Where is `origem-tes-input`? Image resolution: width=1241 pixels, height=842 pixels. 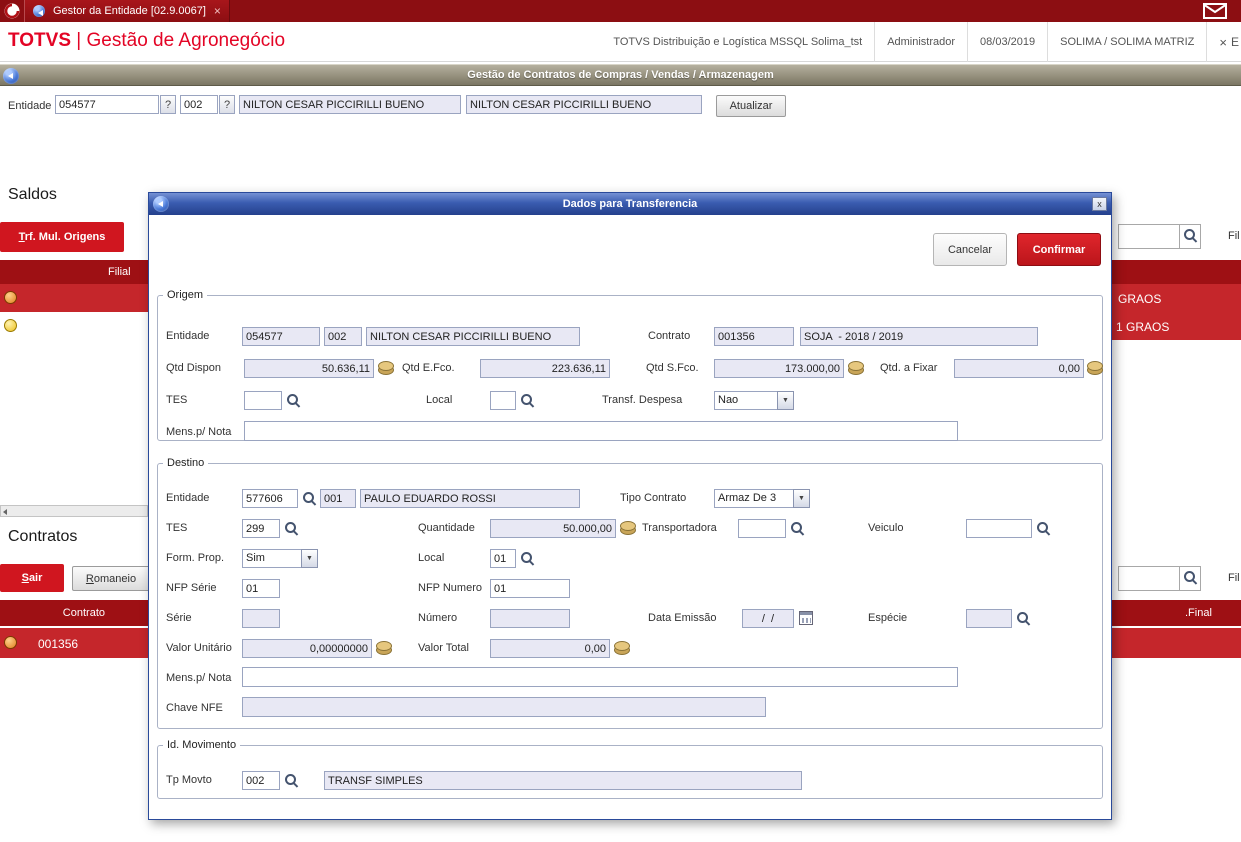 origem-tes-input is located at coordinates (263, 400).